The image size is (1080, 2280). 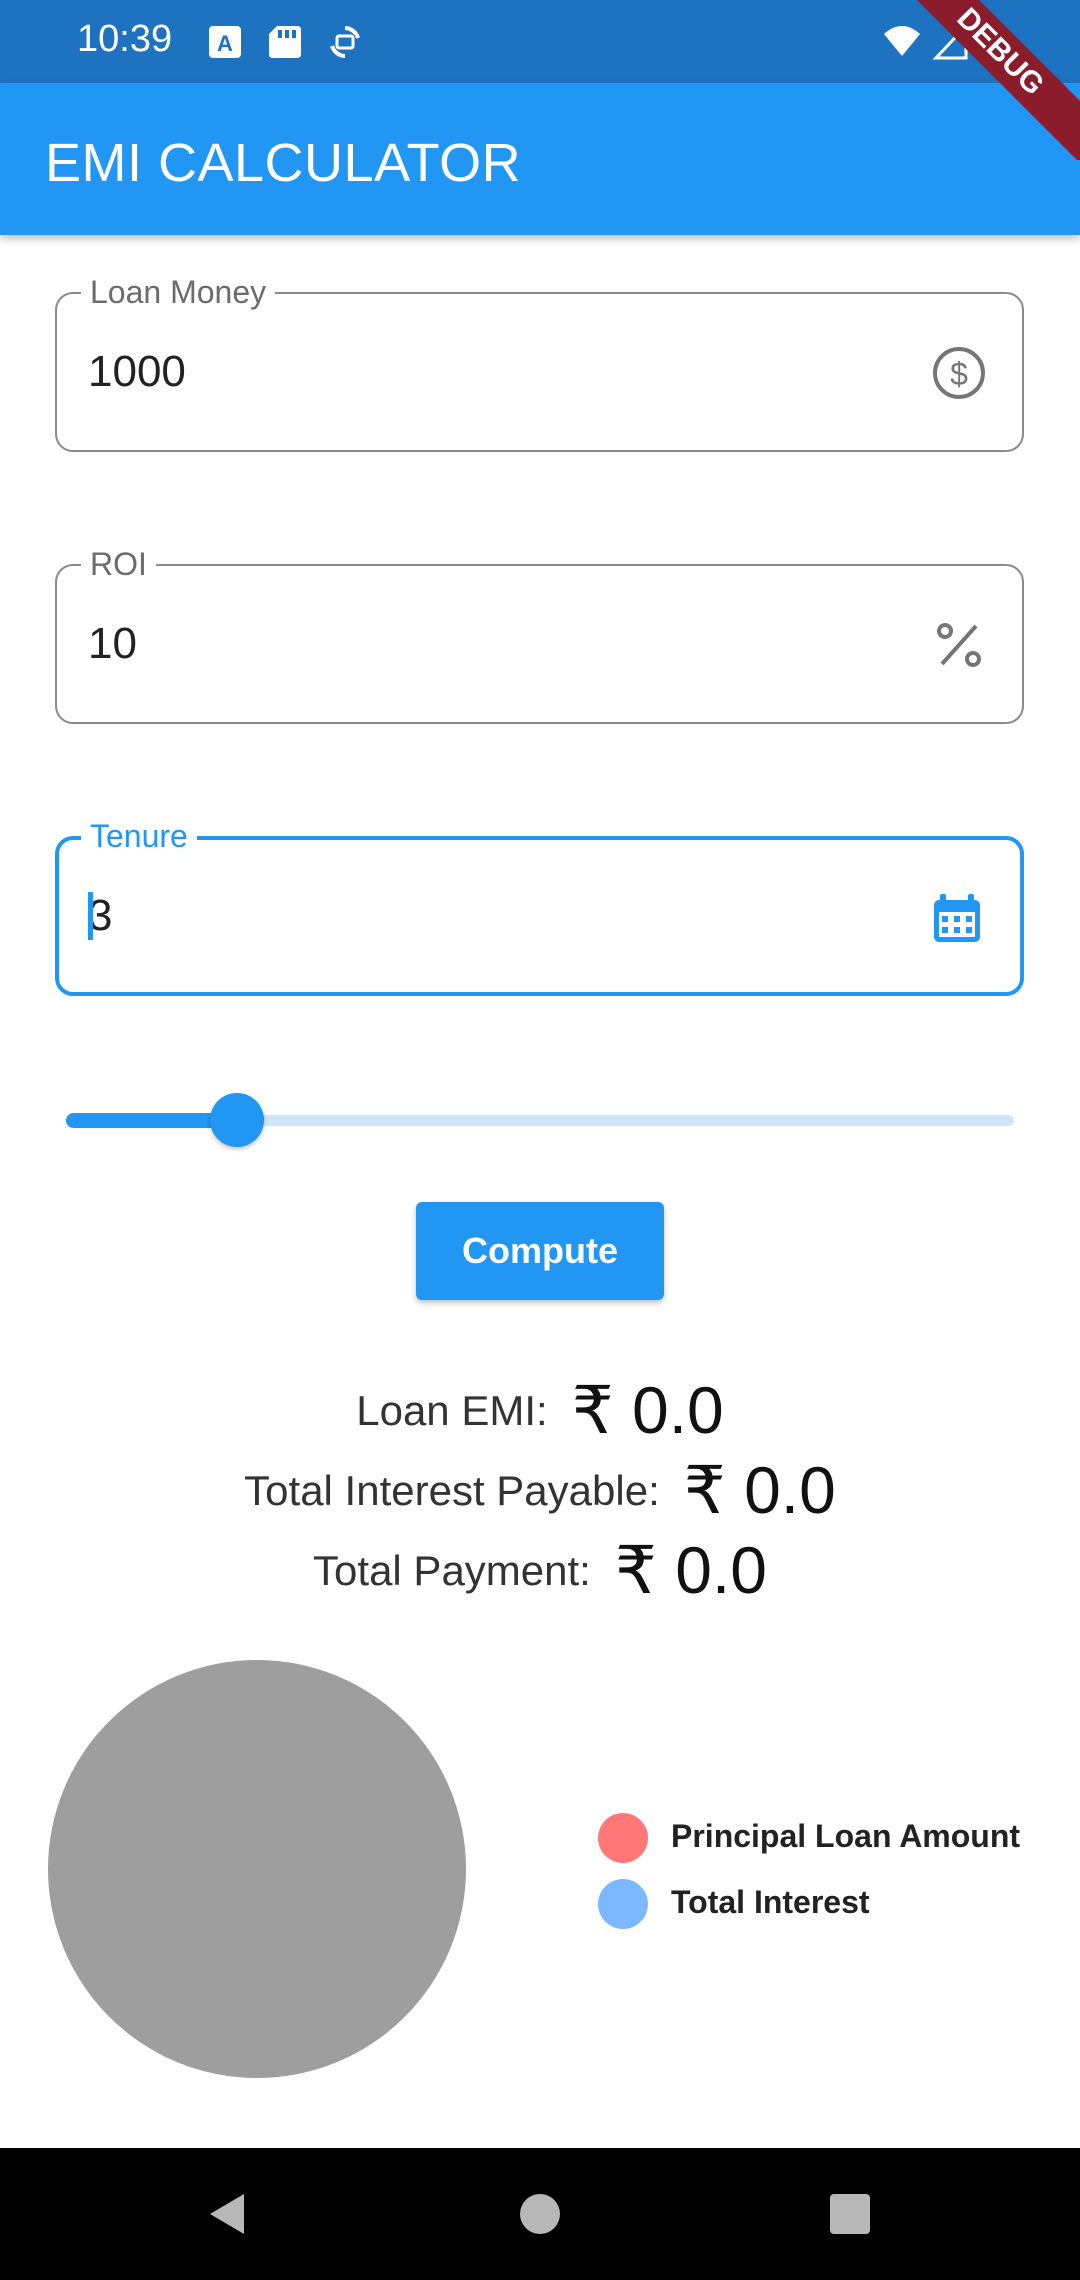 What do you see at coordinates (285, 42) in the screenshot?
I see `sd-card-icon` at bounding box center [285, 42].